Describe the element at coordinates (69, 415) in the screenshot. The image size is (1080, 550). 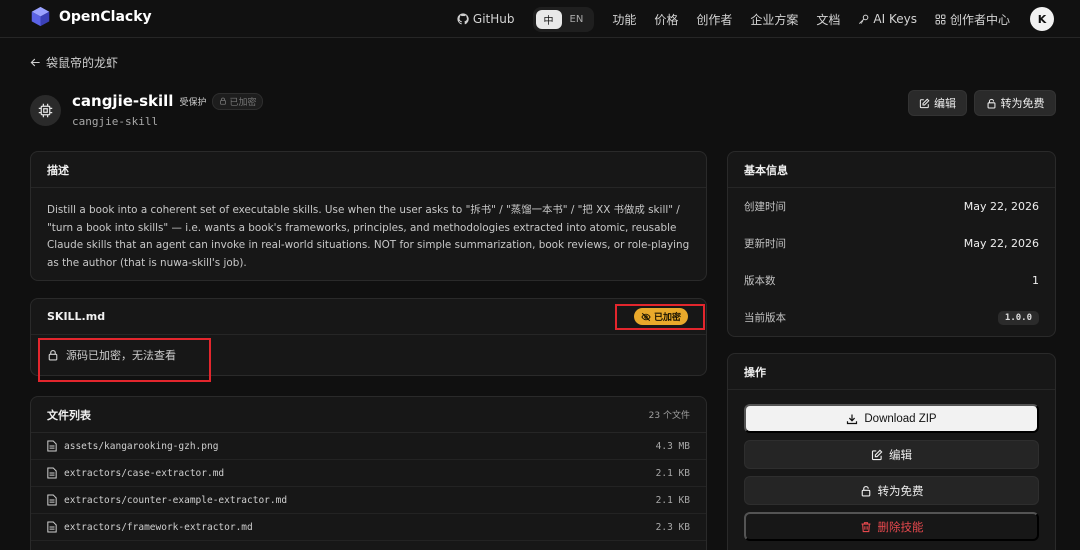
I see `files-title: 文件列表` at that location.